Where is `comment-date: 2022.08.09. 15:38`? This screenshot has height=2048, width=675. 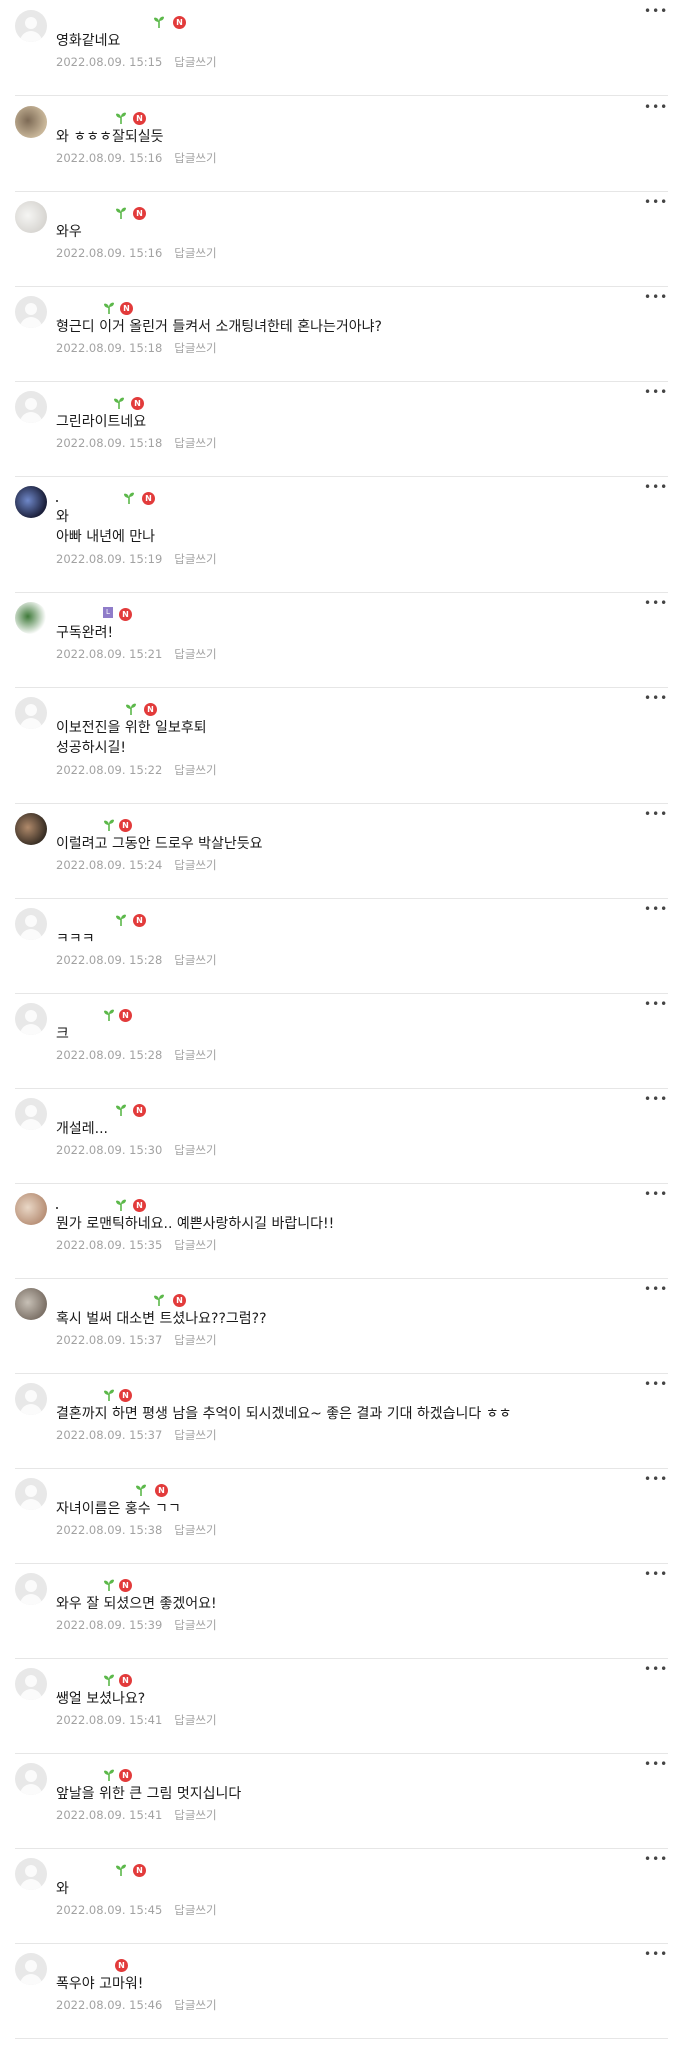 comment-date: 2022.08.09. 15:38 is located at coordinates (109, 1530).